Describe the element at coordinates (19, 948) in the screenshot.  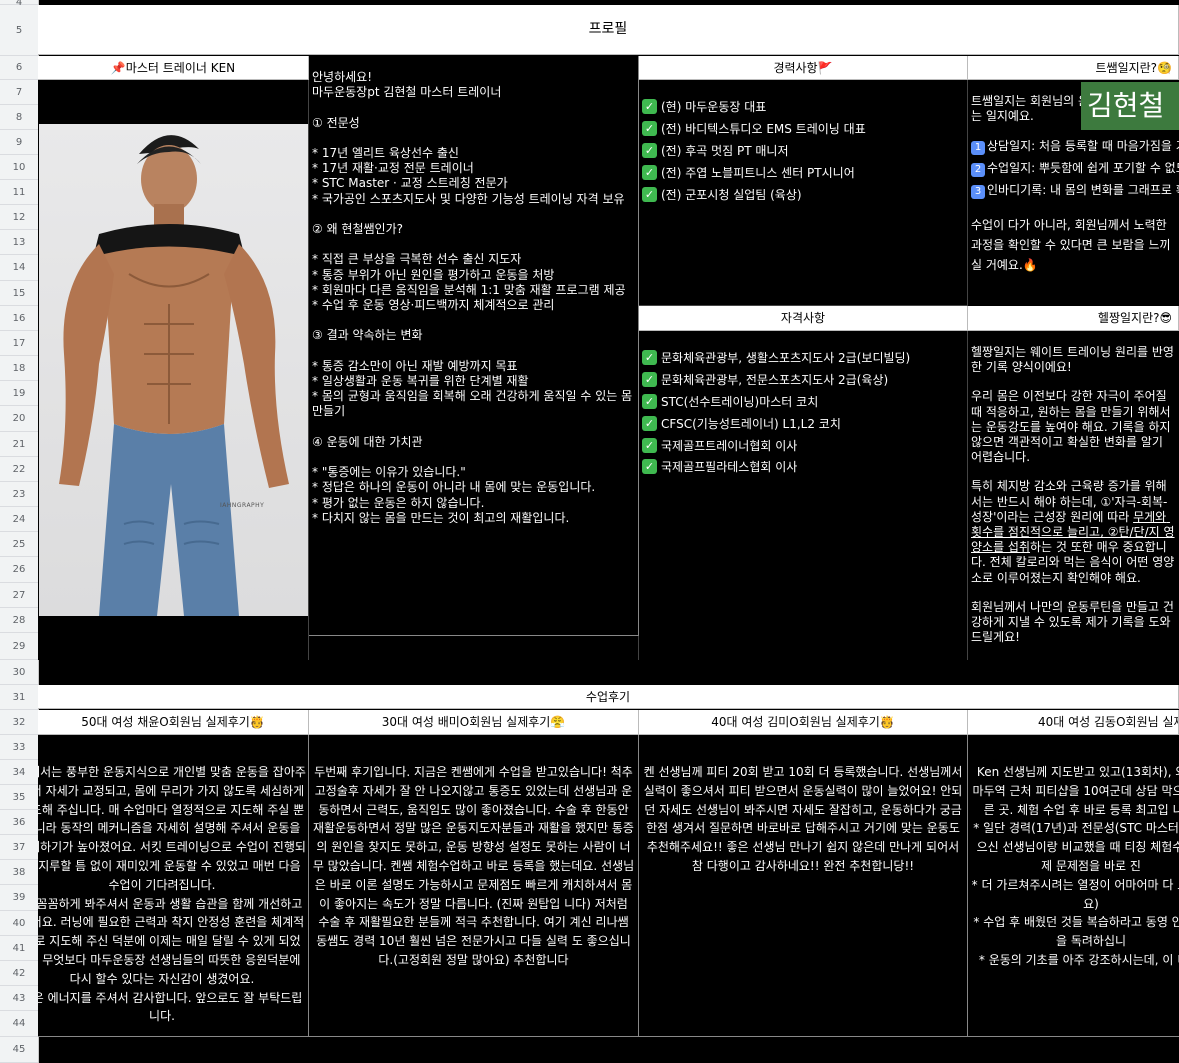
I see `row-number: 41` at that location.